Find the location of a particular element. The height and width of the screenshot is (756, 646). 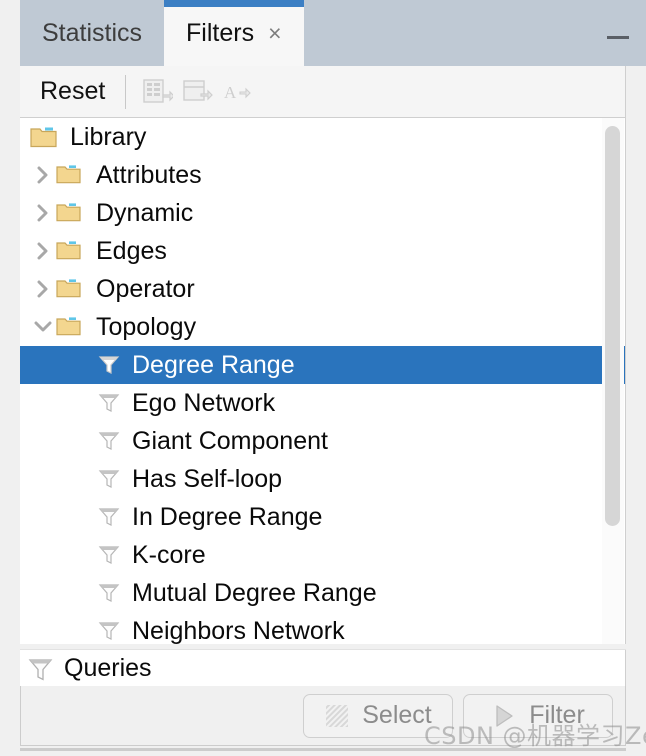

tree-item-library-label: Library is located at coordinates (108, 136).